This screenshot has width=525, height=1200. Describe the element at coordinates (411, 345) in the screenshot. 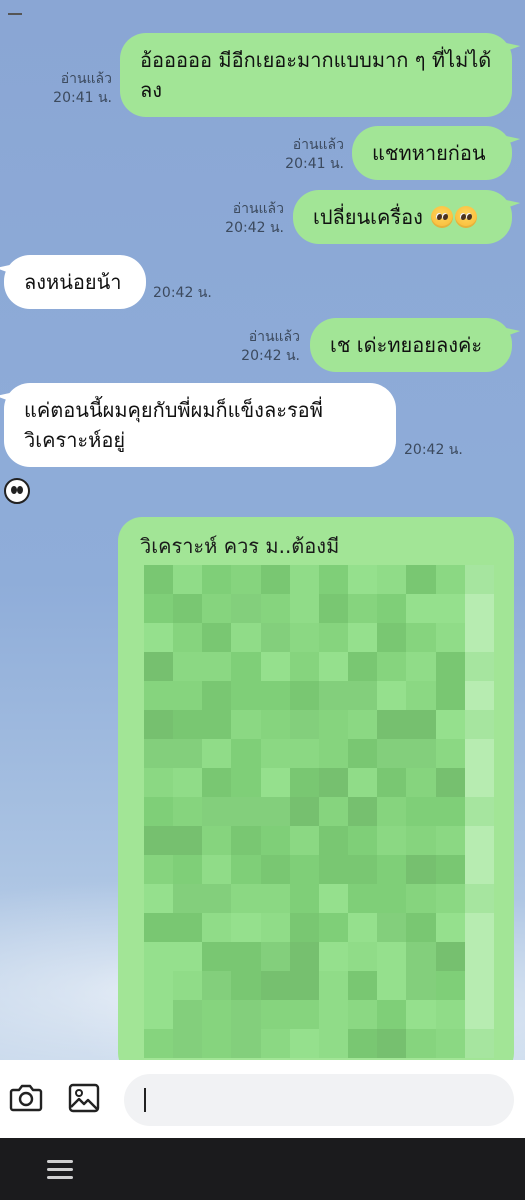

I see `message-bubble-outgoing: เช เด่ะทยอยลงค่ะ` at that location.